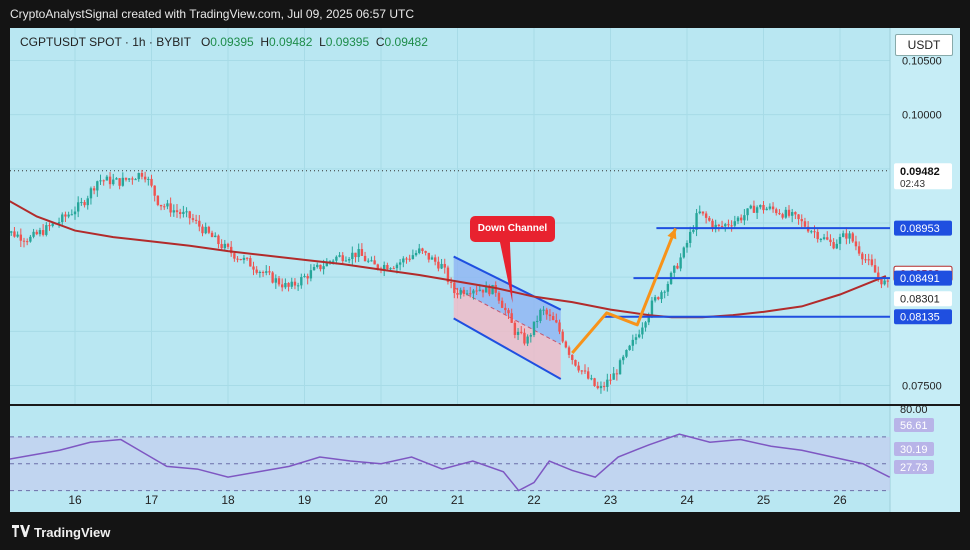  I want to click on x-tick-label: 26, so click(840, 500).